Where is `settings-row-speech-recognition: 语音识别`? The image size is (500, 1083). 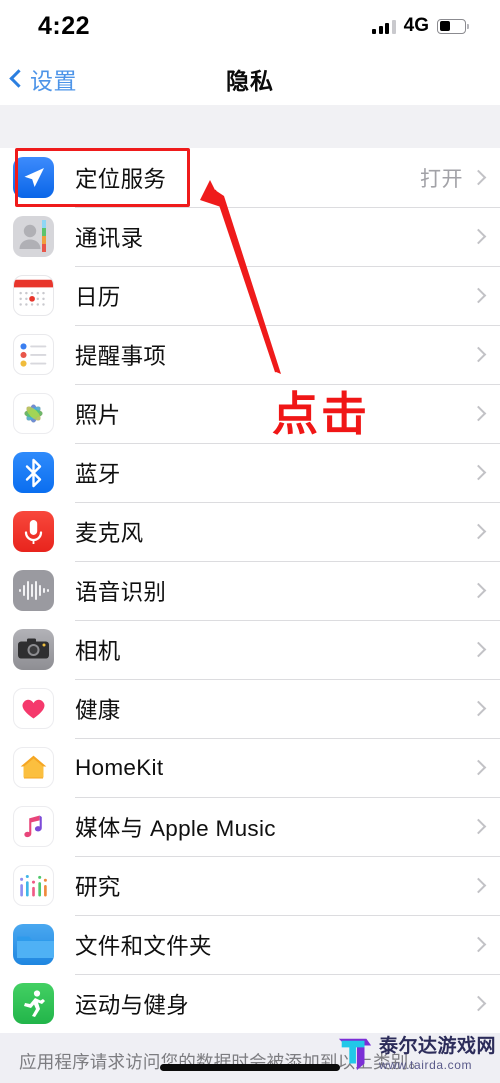
settings-row-speech-recognition: 语音识别 is located at coordinates (250, 590).